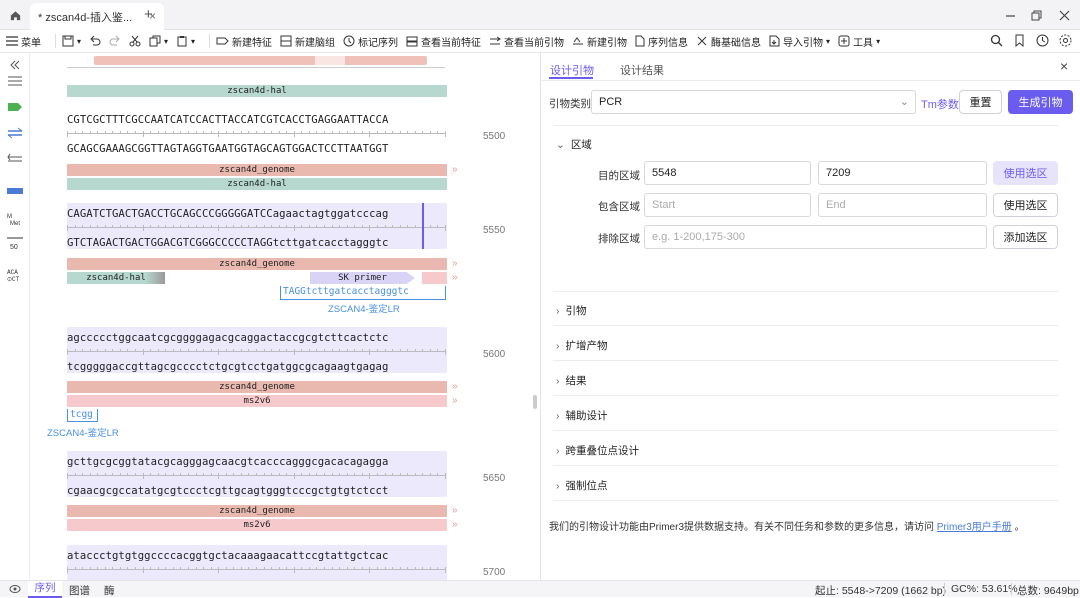  I want to click on settings-icon, so click(1065, 40).